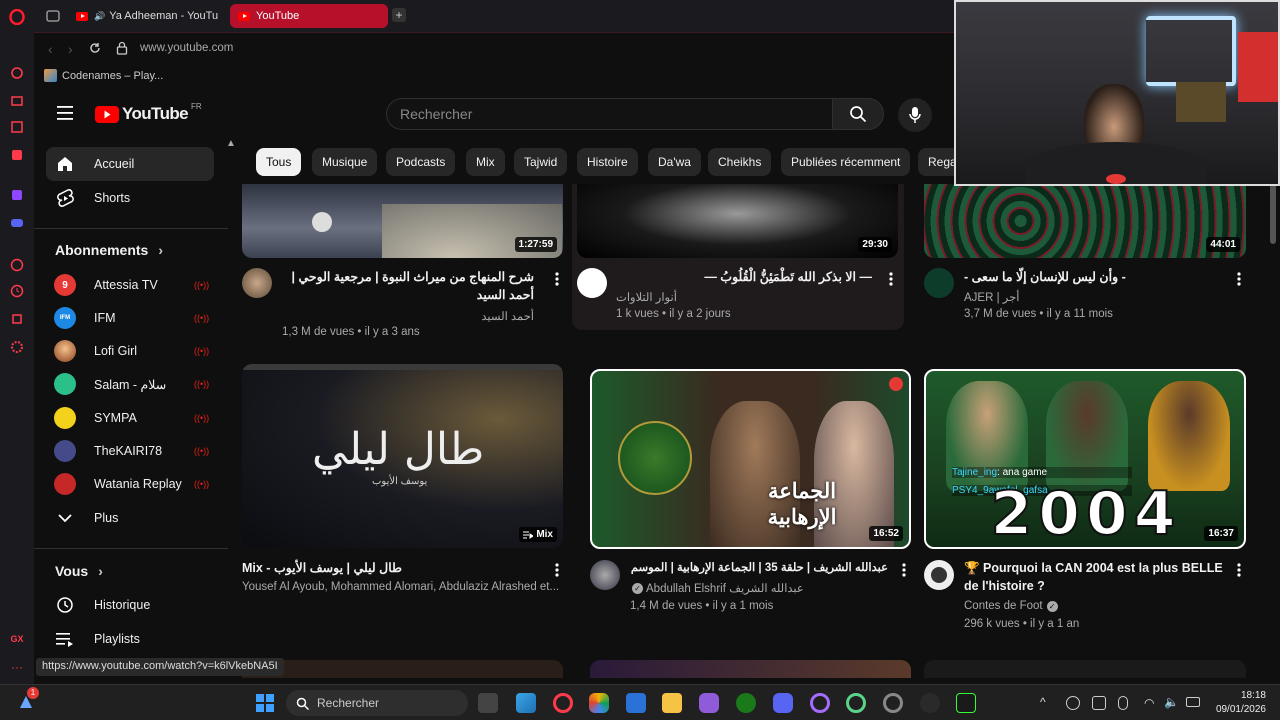 This screenshot has width=1280, height=720. Describe the element at coordinates (130, 285) in the screenshot. I see `sidebar-item-attessia-tv: 9 Attessia TV ((•))` at that location.